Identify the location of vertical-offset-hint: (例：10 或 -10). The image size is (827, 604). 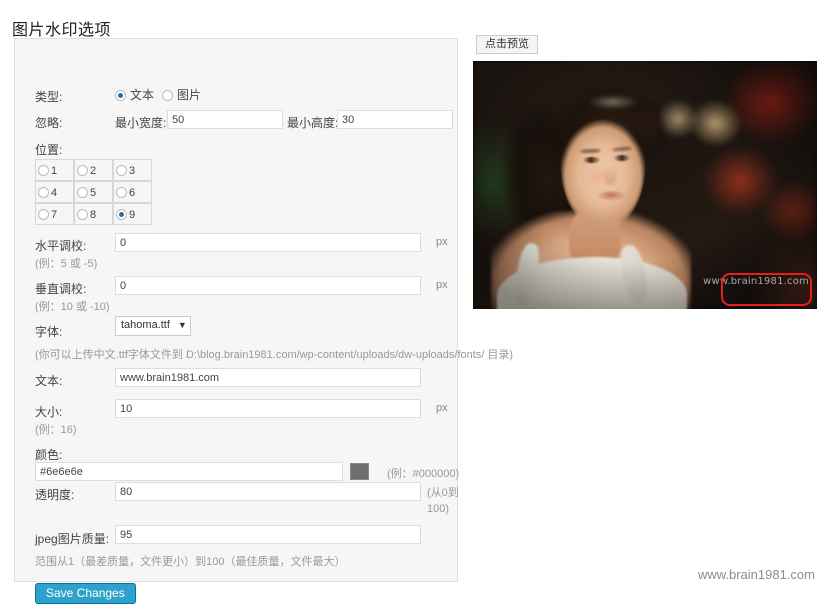
(72, 307).